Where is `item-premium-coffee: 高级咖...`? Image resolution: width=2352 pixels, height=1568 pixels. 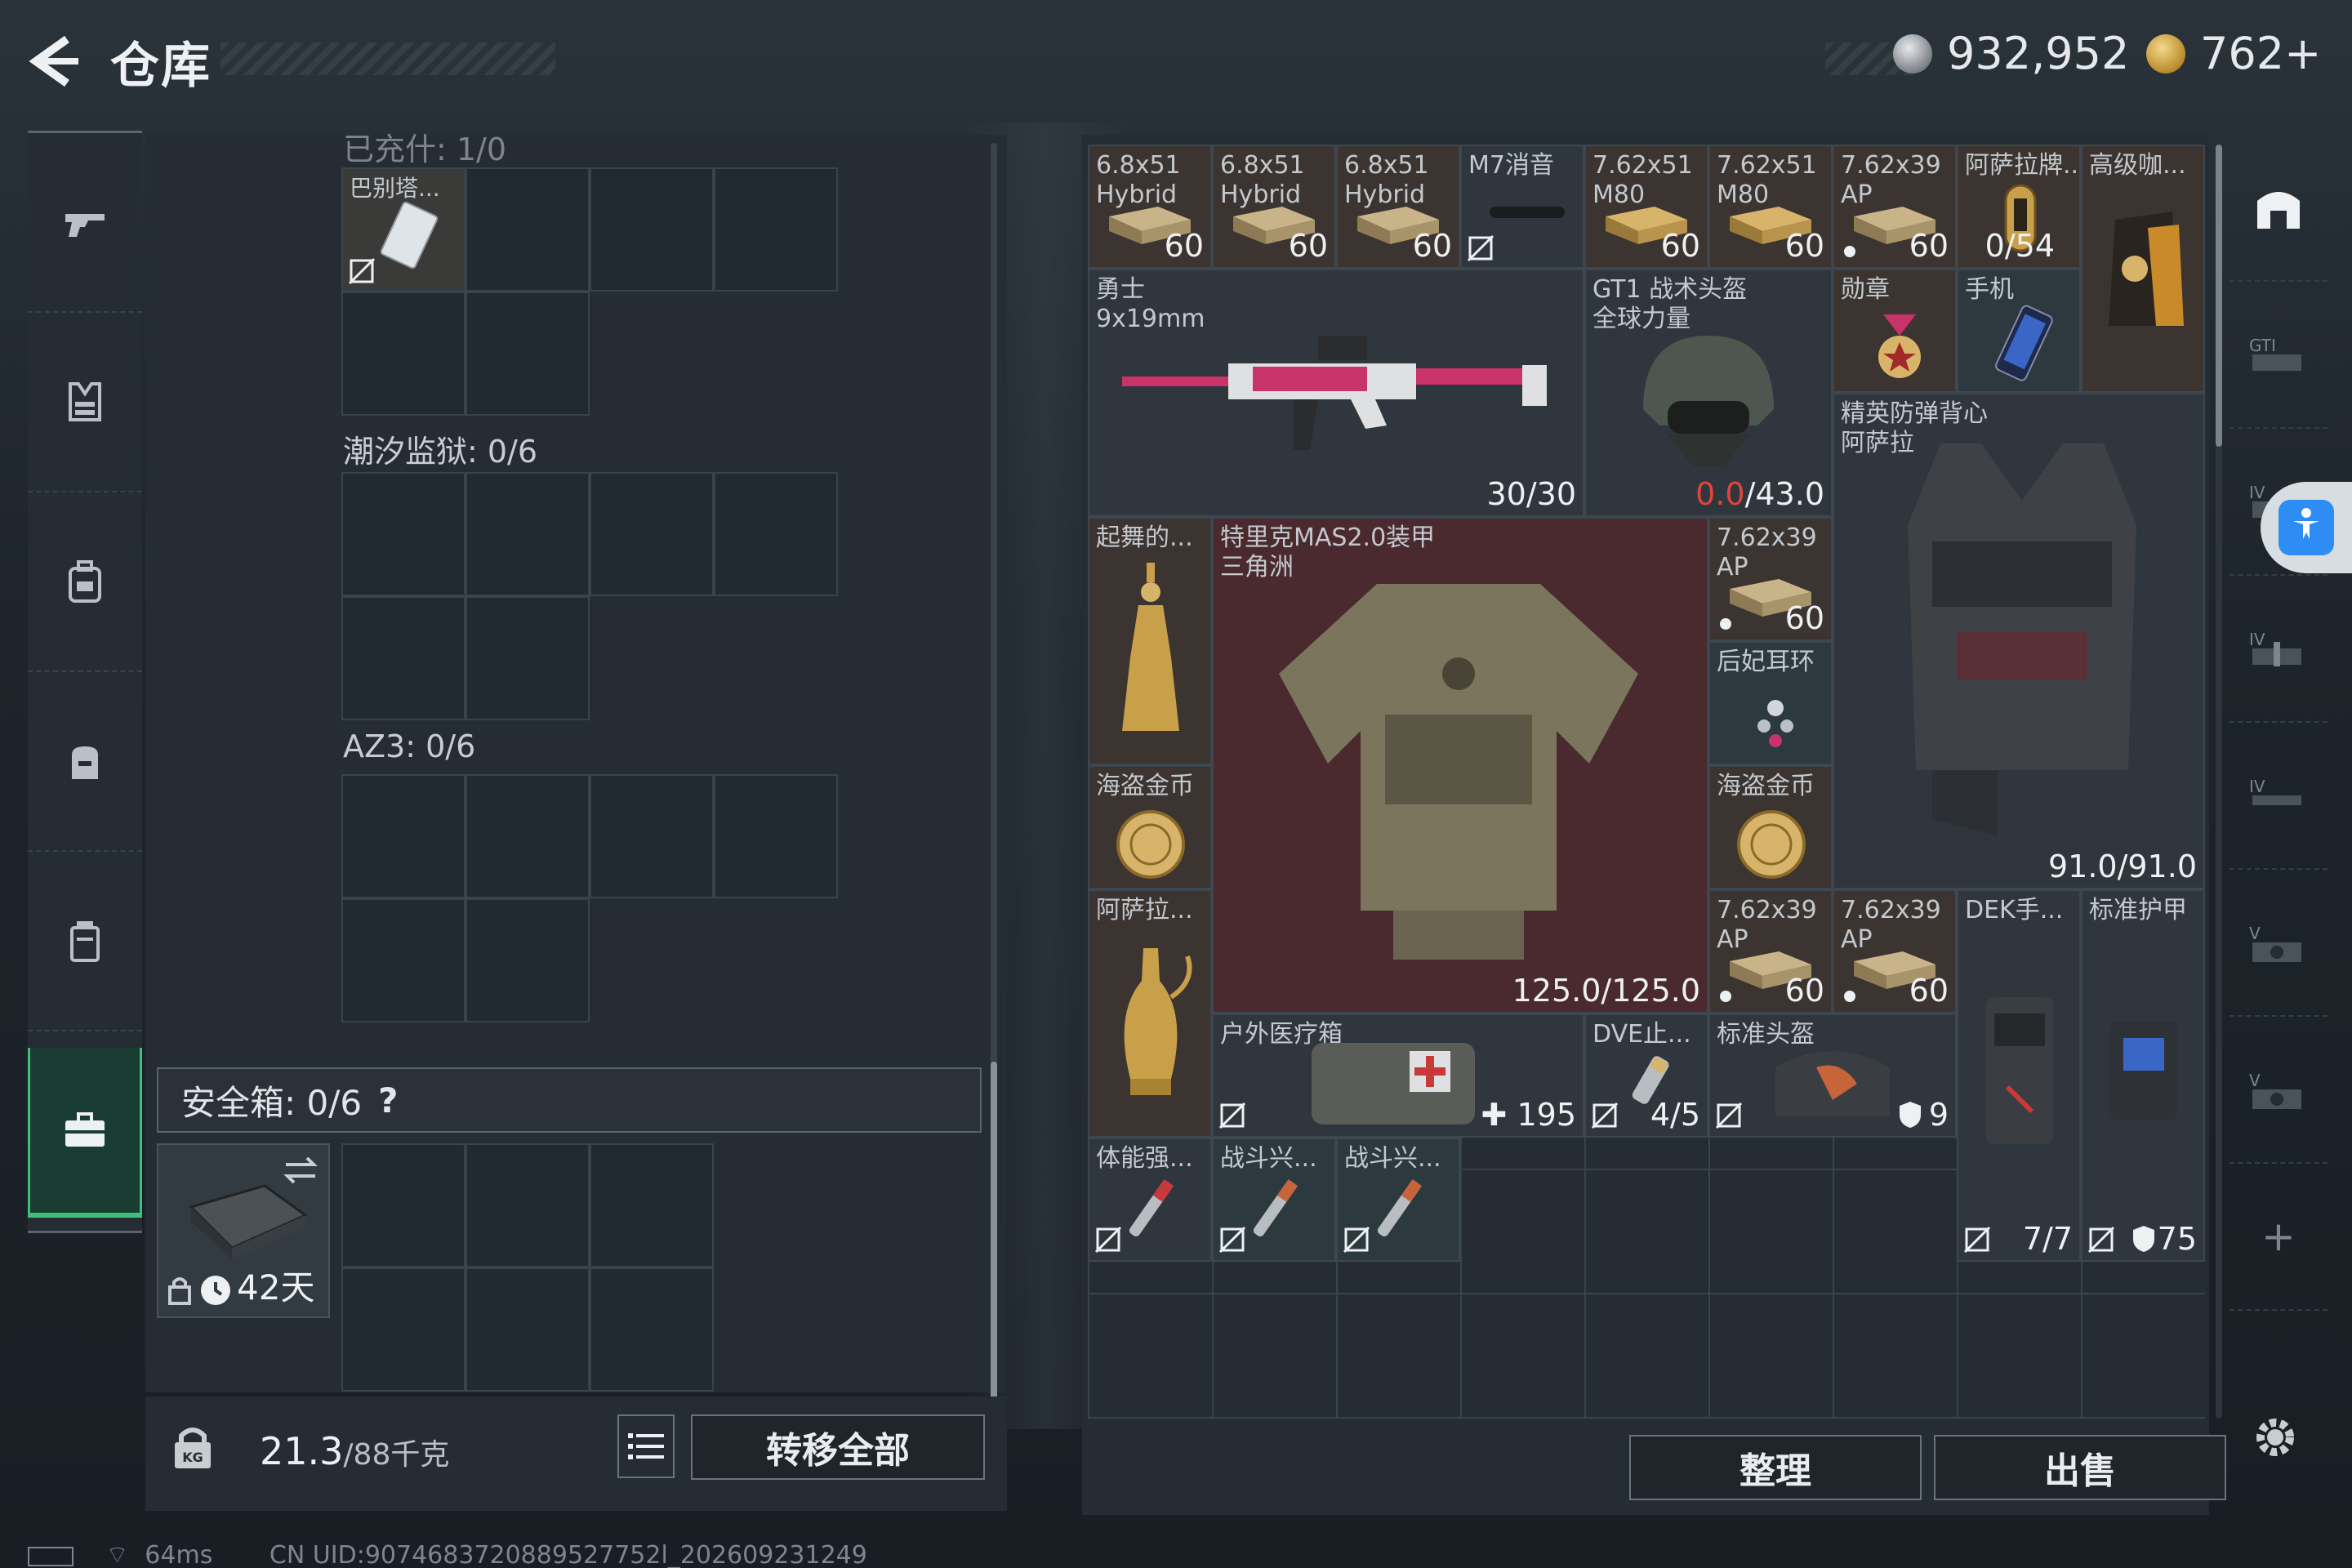
item-premium-coffee: 高级咖... is located at coordinates (2143, 269).